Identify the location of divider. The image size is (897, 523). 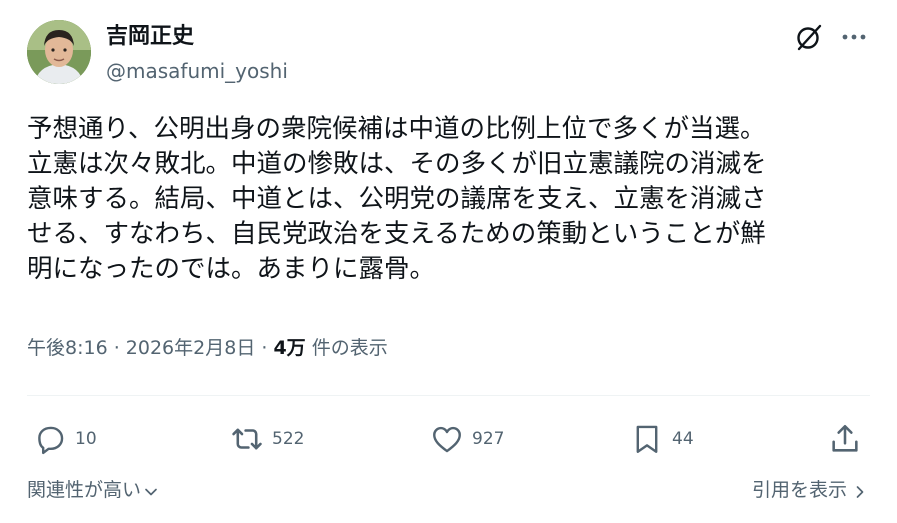
(448, 395).